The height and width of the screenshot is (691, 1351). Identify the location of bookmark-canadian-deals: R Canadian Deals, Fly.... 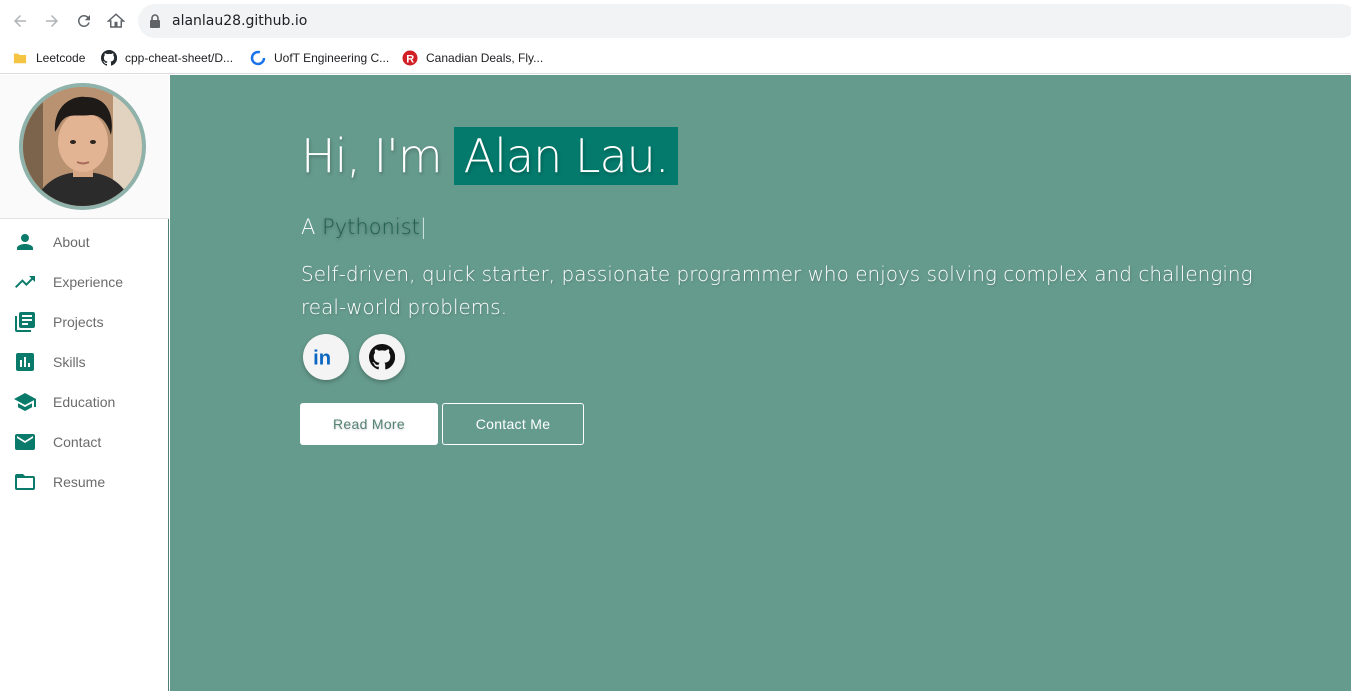
(472, 58).